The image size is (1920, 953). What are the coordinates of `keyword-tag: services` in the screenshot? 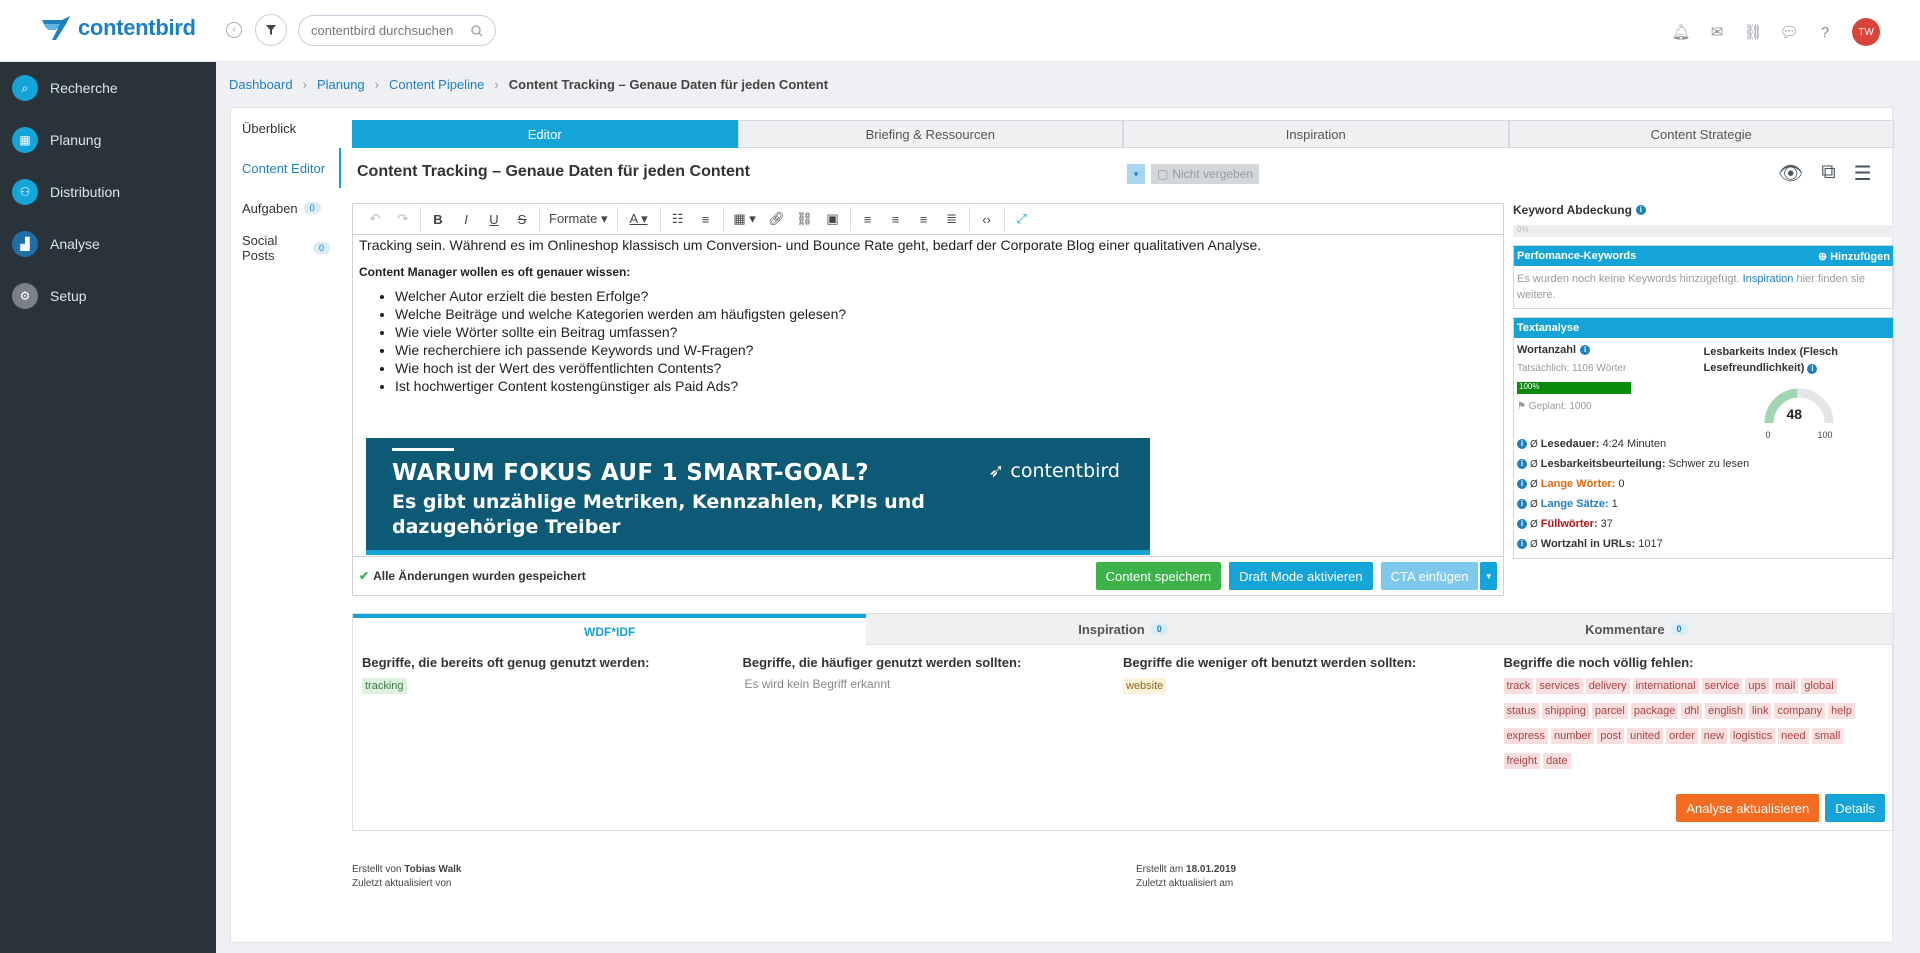 It's located at (1559, 686).